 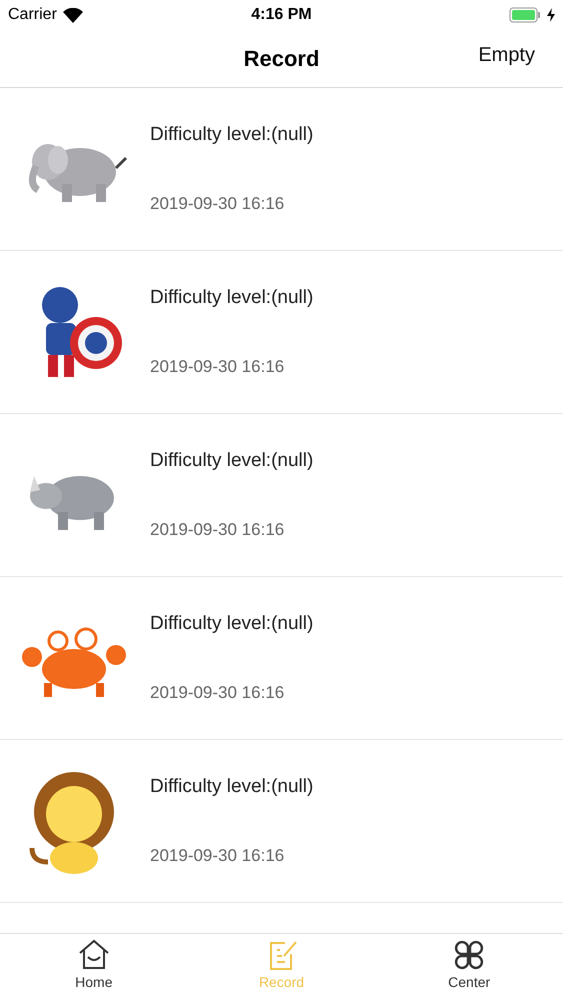 I want to click on page-title: Record, so click(x=282, y=59).